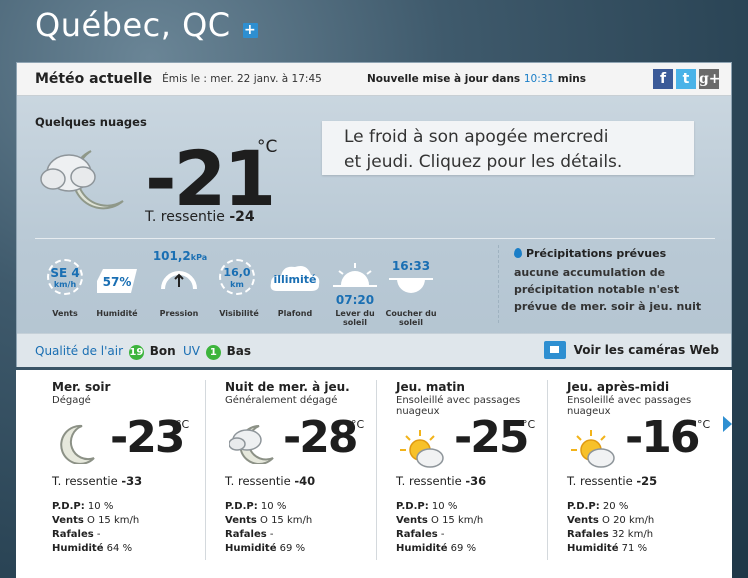 This screenshot has height=578, width=748. Describe the element at coordinates (294, 294) in the screenshot. I see `stat-ceiling: illimité Plafond` at that location.